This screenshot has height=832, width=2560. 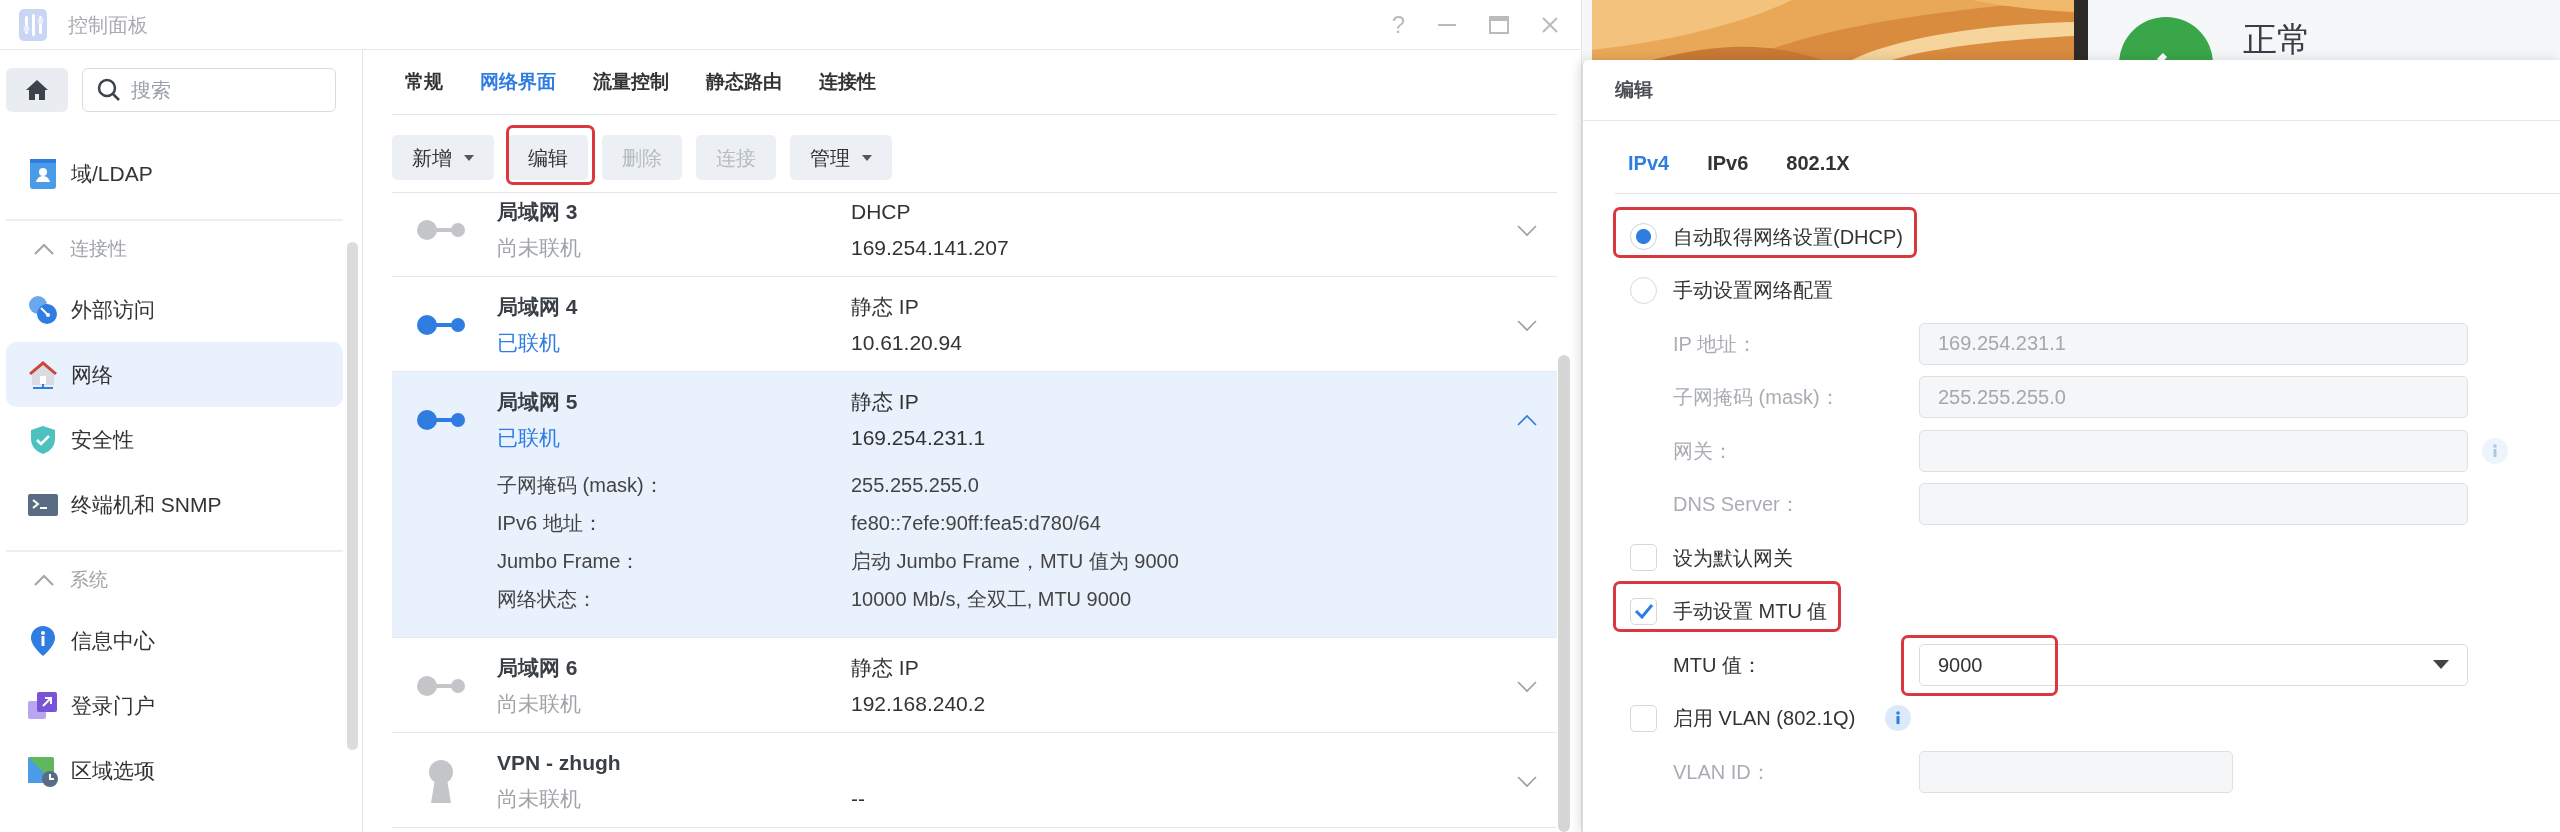 What do you see at coordinates (43, 374) in the screenshot?
I see `house-icon` at bounding box center [43, 374].